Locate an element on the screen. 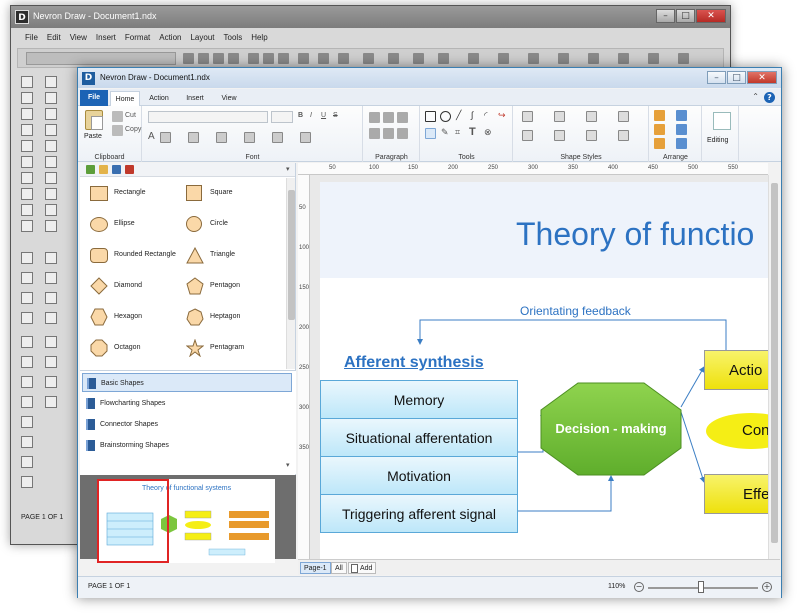 The image size is (800, 613). action-box: Actio is located at coordinates (736, 370).